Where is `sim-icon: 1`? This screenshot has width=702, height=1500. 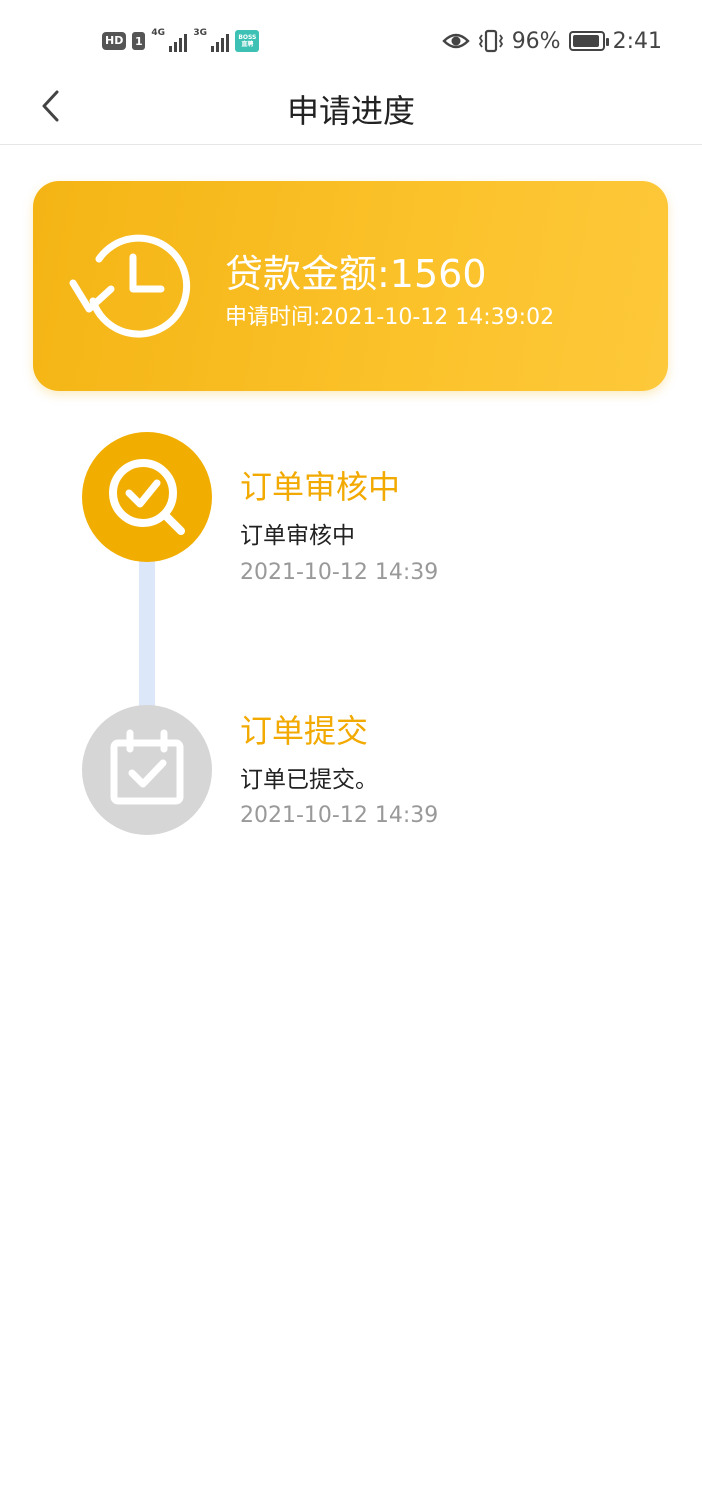
sim-icon: 1 is located at coordinates (139, 41).